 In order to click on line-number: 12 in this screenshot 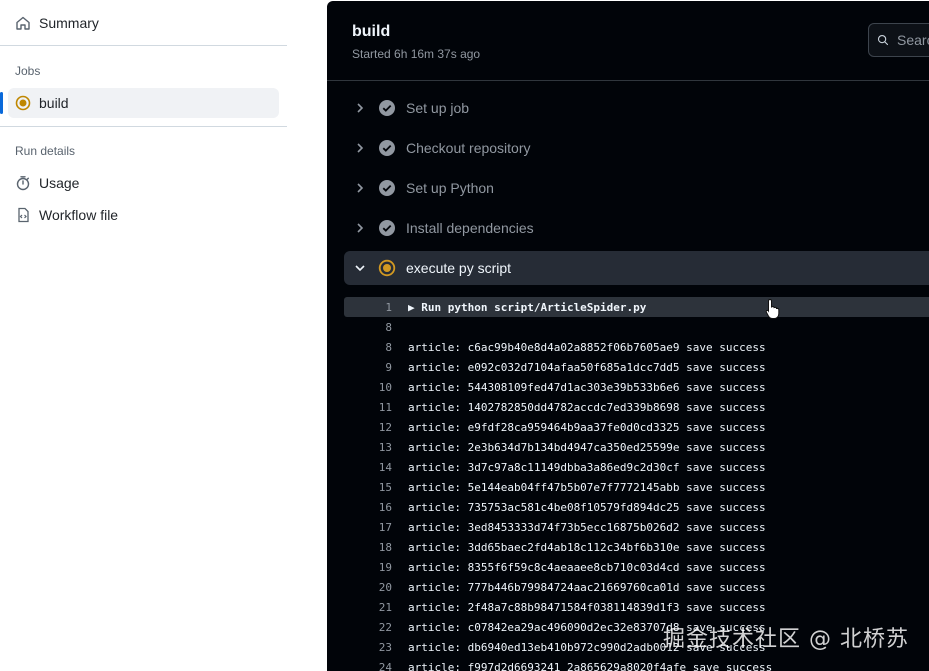, I will do `click(368, 427)`.